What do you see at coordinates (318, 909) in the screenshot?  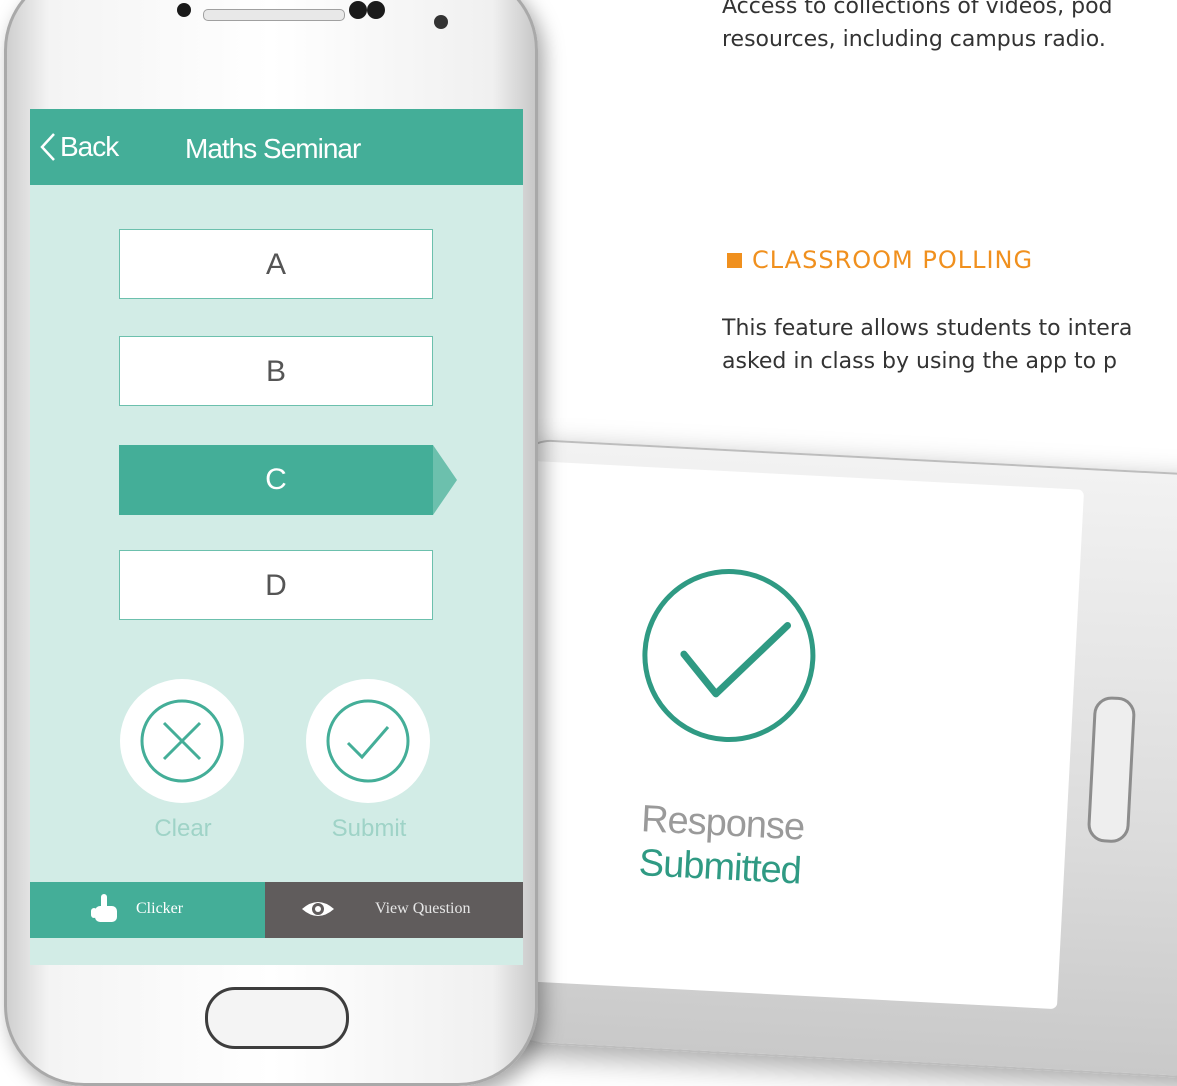 I see `eye-icon` at bounding box center [318, 909].